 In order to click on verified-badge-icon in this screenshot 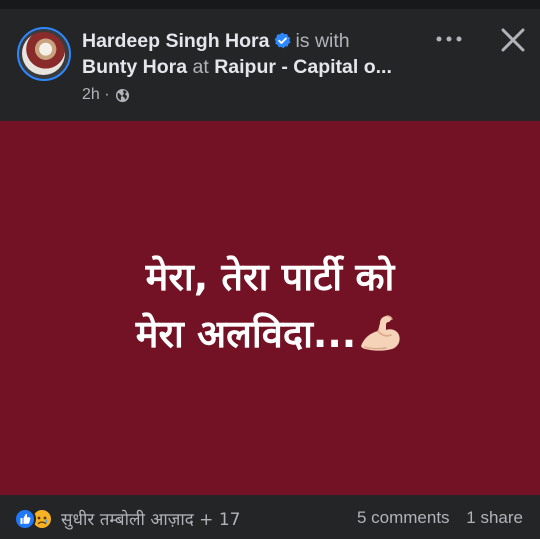, I will do `click(283, 40)`.